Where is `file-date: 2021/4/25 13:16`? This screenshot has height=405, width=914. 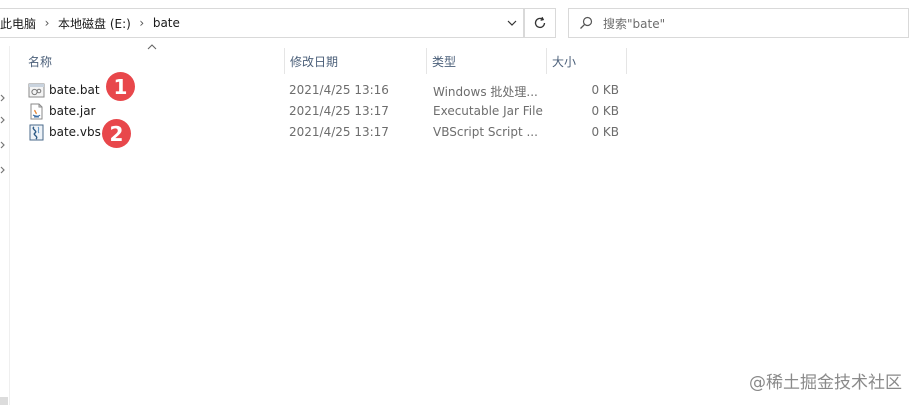 file-date: 2021/4/25 13:16 is located at coordinates (339, 90).